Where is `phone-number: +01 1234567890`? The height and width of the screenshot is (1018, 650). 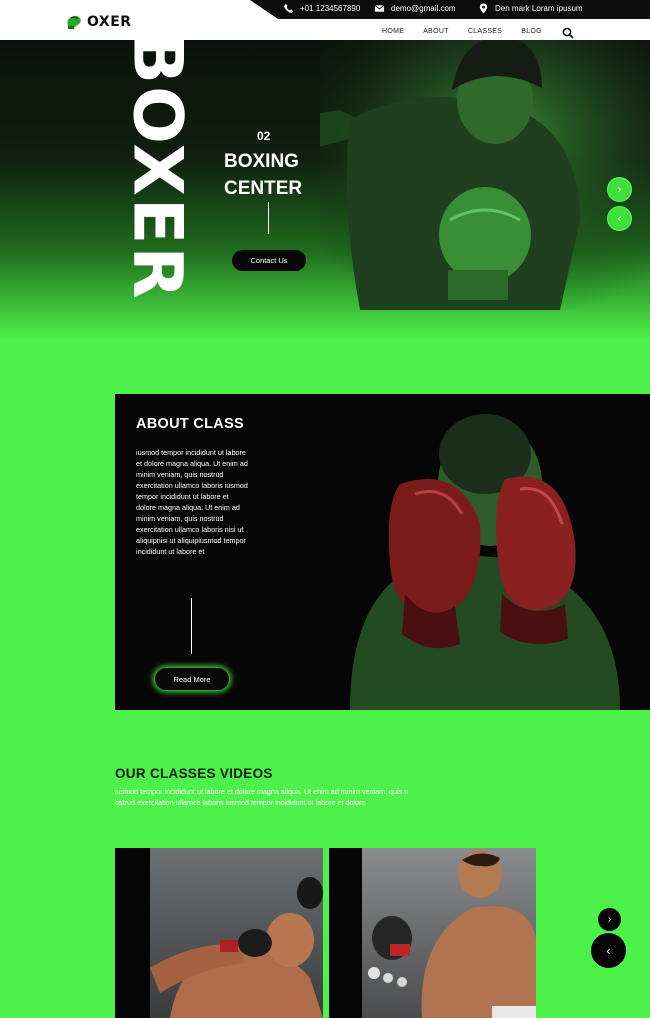
phone-number: +01 1234567890 is located at coordinates (330, 8).